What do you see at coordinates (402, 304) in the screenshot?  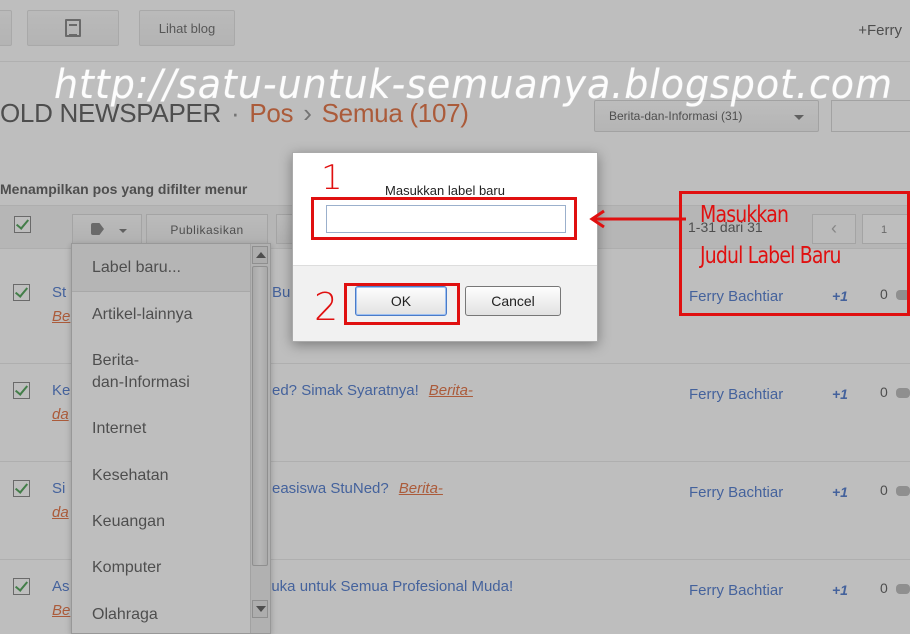 I see `annotation-box-ok` at bounding box center [402, 304].